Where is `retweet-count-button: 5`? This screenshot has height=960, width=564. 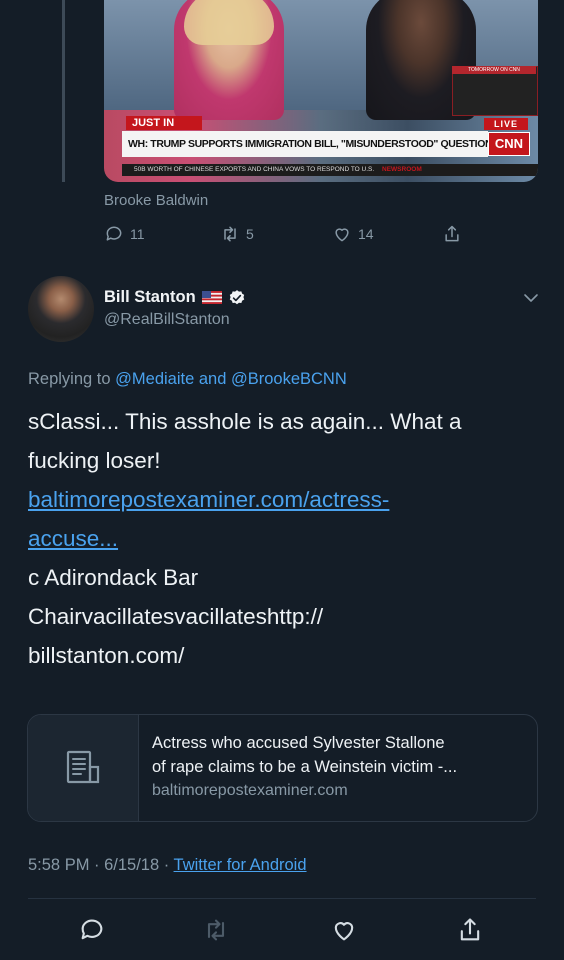
retweet-count-button: 5 is located at coordinates (237, 234).